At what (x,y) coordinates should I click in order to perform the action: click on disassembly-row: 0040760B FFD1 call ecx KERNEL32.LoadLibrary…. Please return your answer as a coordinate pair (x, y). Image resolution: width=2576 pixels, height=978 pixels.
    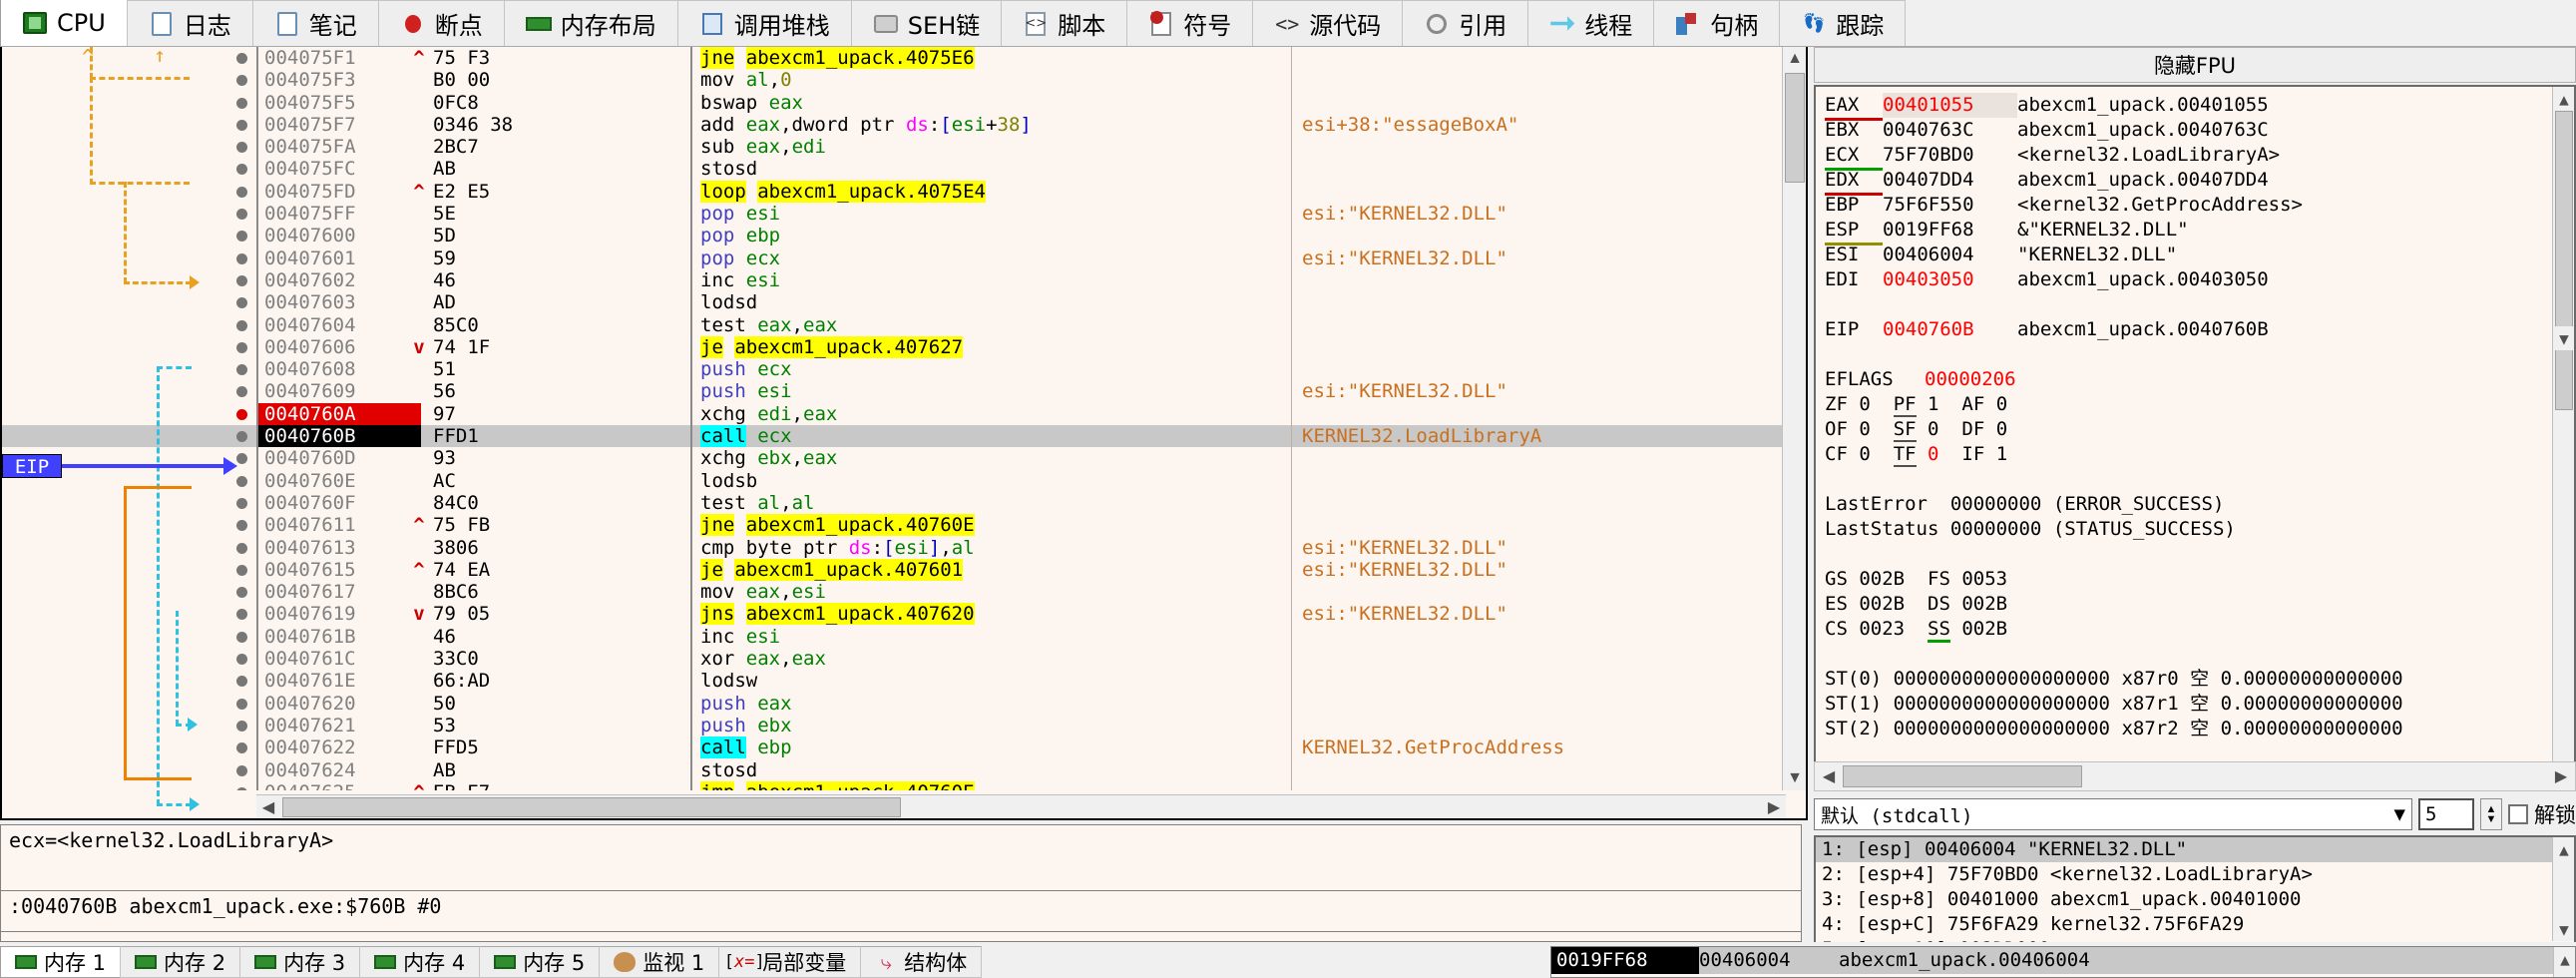
    Looking at the image, I should click on (894, 436).